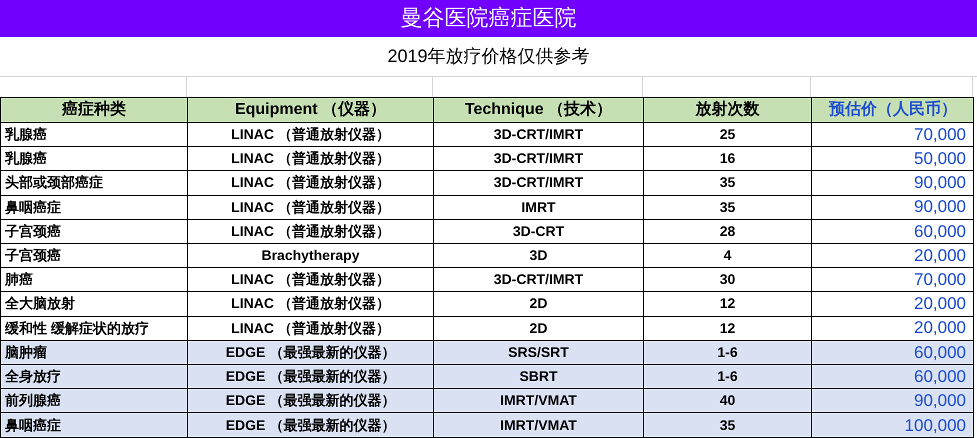 This screenshot has width=977, height=438. Describe the element at coordinates (539, 231) in the screenshot. I see `table-cell: 3D-CRT` at that location.